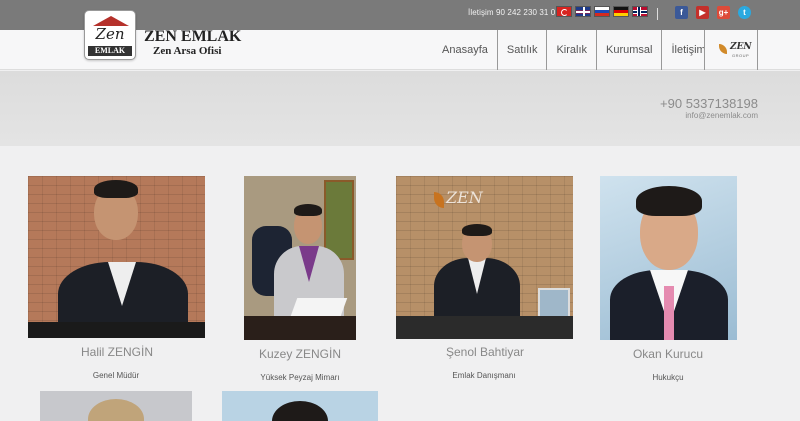  Describe the element at coordinates (741, 47) in the screenshot. I see `group-logo-text: ZEN` at that location.